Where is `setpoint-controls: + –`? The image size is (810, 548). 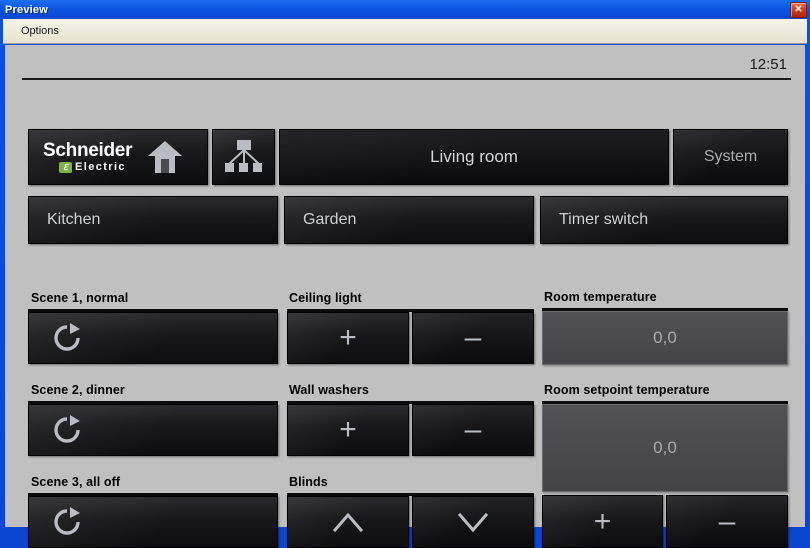
setpoint-controls: + – is located at coordinates (665, 521).